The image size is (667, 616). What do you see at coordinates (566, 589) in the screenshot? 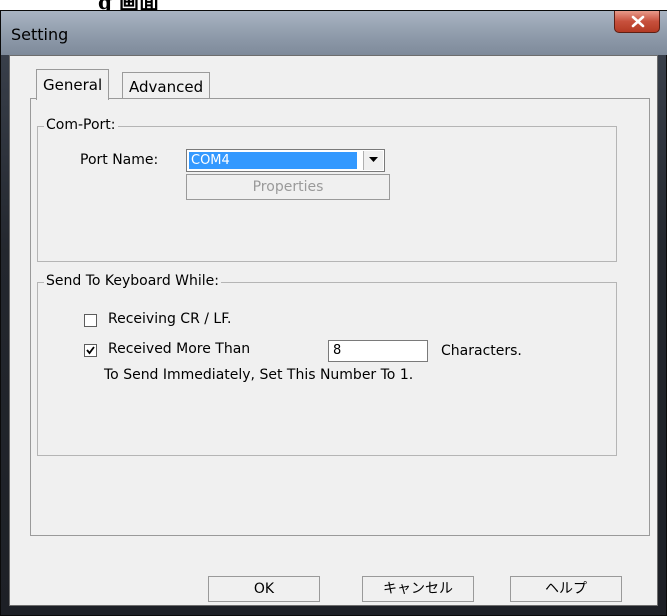
I see `help-button: ヘルプ` at bounding box center [566, 589].